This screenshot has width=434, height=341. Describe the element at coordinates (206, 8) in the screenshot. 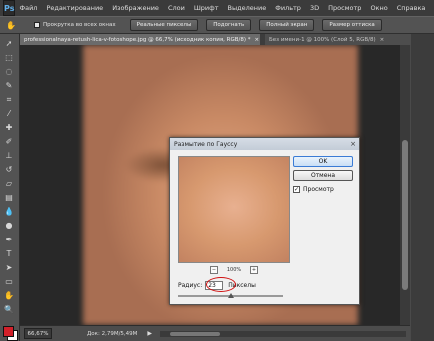

I see `menu-type: Шрифт` at that location.